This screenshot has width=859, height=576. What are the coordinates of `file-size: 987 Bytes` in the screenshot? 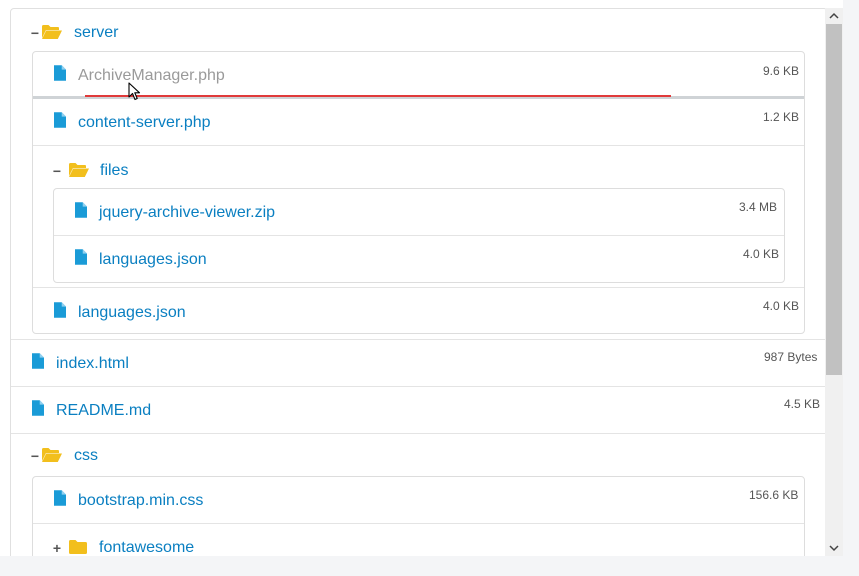 It's located at (791, 357).